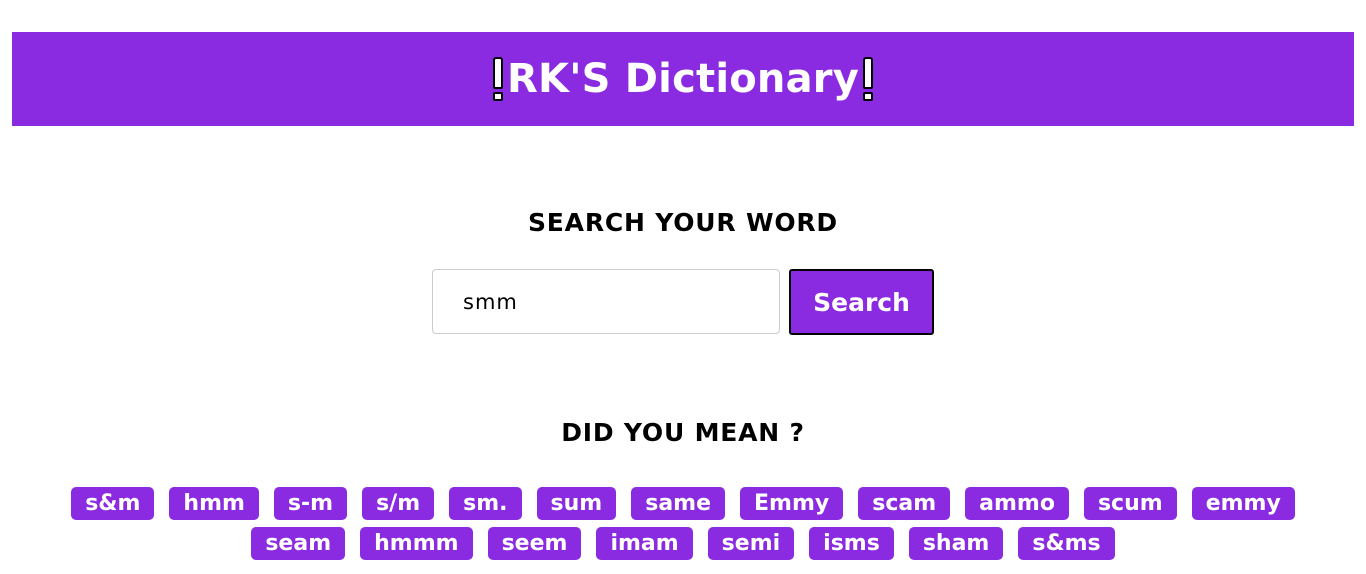 The width and height of the screenshot is (1366, 574). What do you see at coordinates (904, 503) in the screenshot?
I see `suggestion-chip: scam` at bounding box center [904, 503].